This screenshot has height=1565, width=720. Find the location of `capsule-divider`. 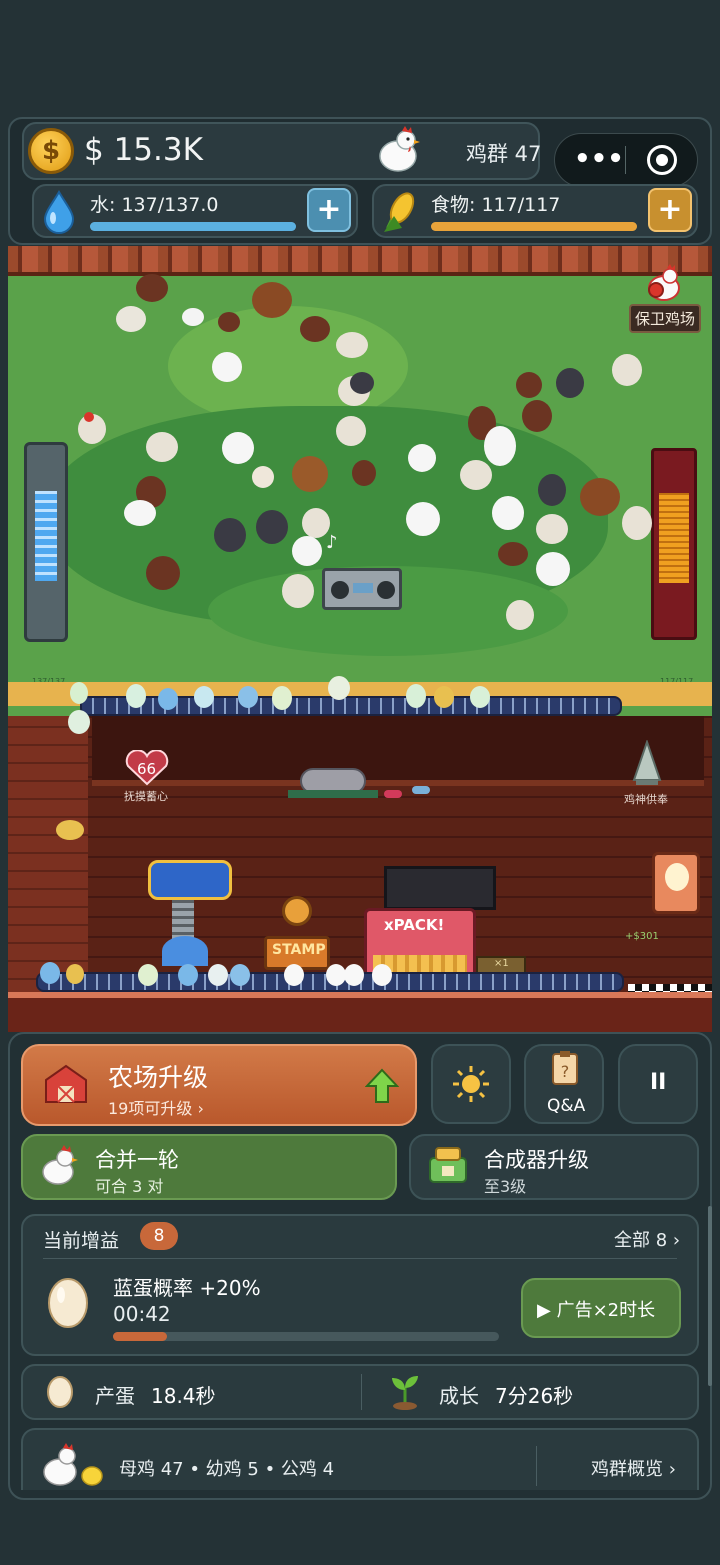

capsule-divider is located at coordinates (625, 160).